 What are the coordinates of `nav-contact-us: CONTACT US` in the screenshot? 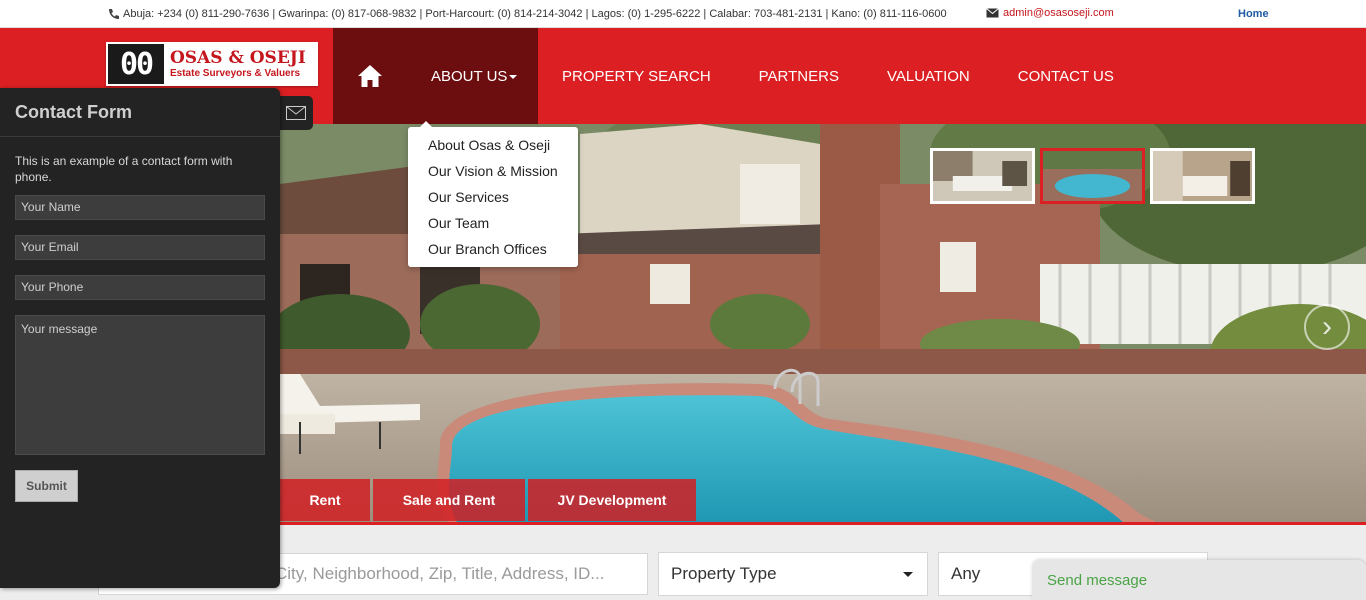 It's located at (1066, 76).